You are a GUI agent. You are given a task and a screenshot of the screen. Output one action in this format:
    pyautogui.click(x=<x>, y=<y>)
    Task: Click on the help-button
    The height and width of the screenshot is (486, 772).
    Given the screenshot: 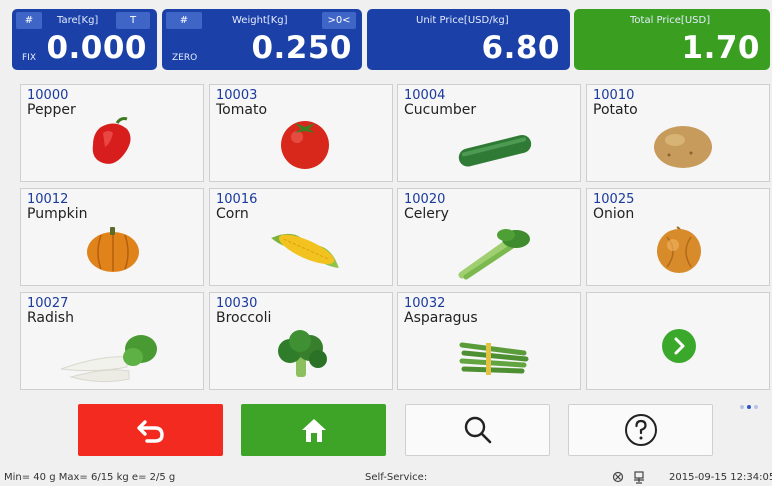 What is the action you would take?
    pyautogui.click(x=640, y=430)
    